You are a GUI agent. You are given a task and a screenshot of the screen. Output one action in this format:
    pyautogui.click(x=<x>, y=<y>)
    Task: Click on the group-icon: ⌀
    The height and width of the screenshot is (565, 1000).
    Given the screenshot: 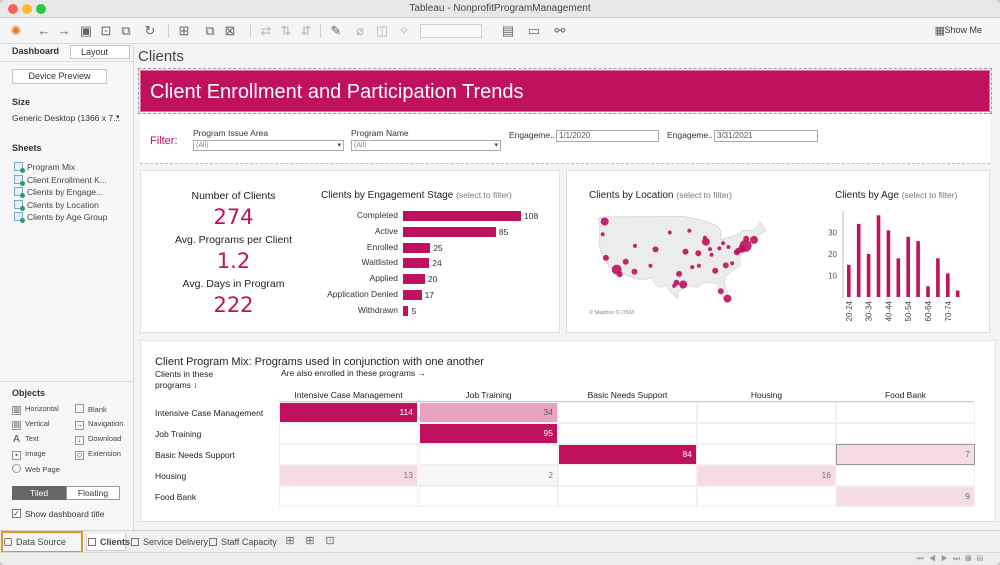 What is the action you would take?
    pyautogui.click(x=360, y=31)
    